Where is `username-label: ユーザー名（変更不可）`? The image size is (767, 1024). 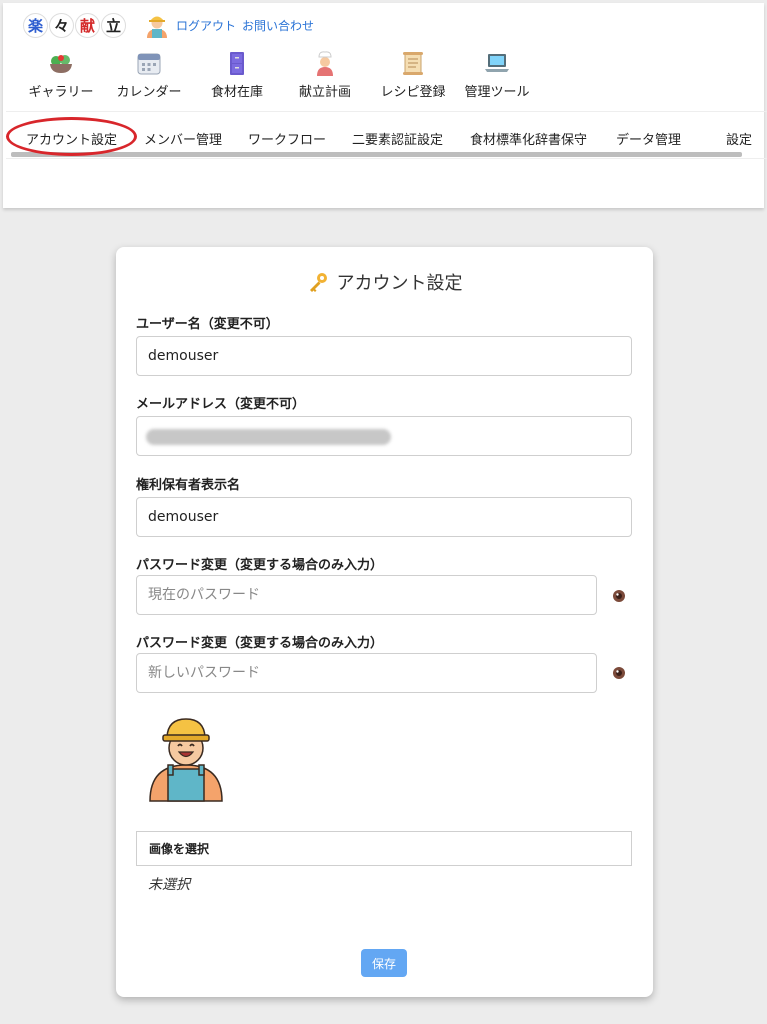 username-label: ユーザー名（変更不可） is located at coordinates (207, 324).